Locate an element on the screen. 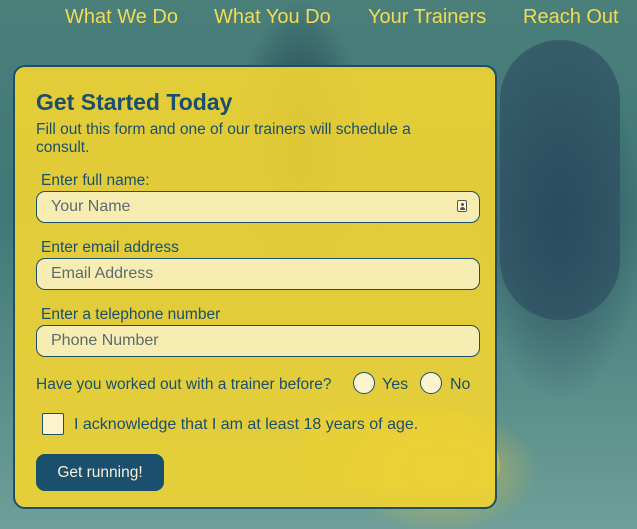 The width and height of the screenshot is (637, 529). runner-leg is located at coordinates (560, 180).